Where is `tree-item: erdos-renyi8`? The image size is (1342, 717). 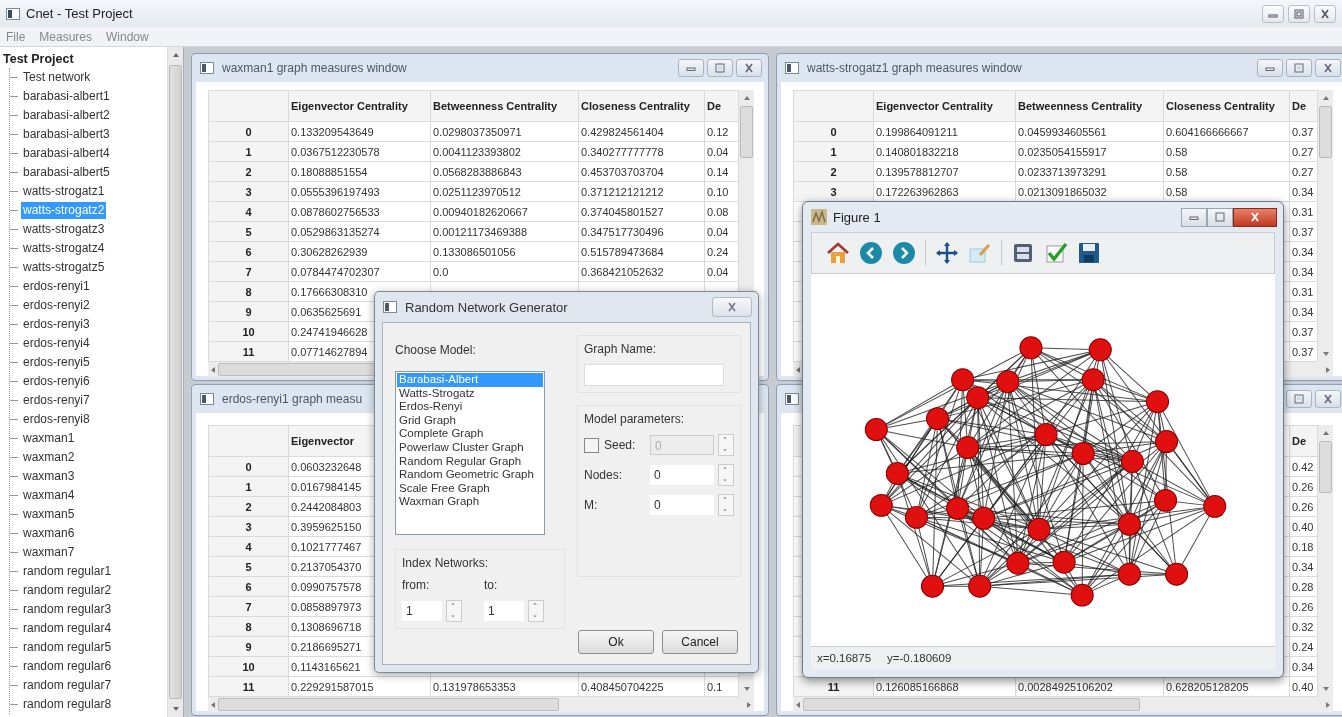 tree-item: erdos-renyi8 is located at coordinates (56, 419).